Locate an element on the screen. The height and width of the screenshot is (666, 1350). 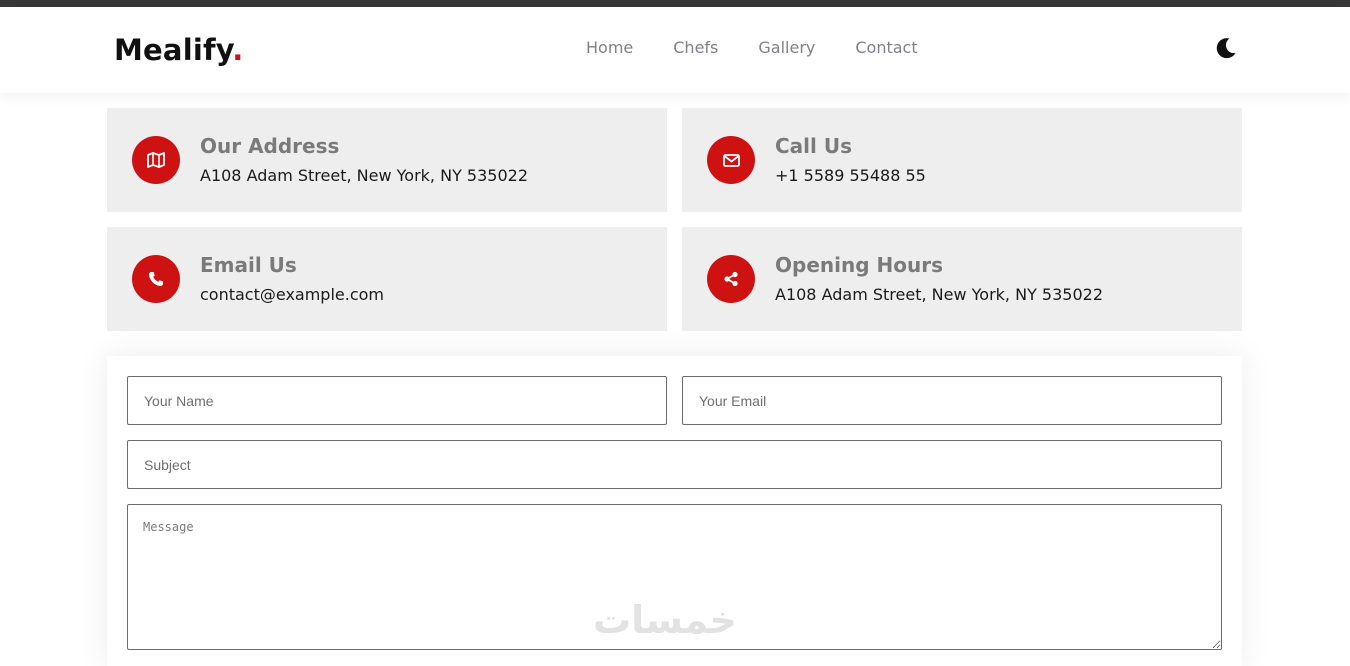
address-icon-badge is located at coordinates (156, 160).